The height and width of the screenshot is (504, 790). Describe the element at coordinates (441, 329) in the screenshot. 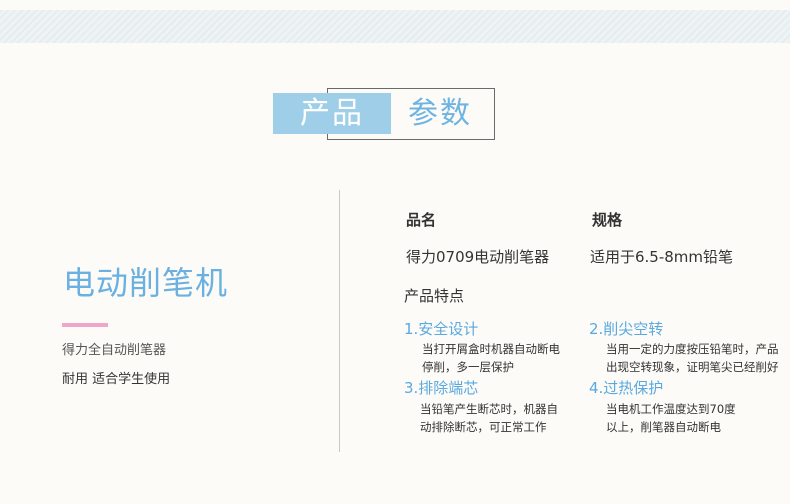

I see `feature-title: 1.安全设计` at that location.